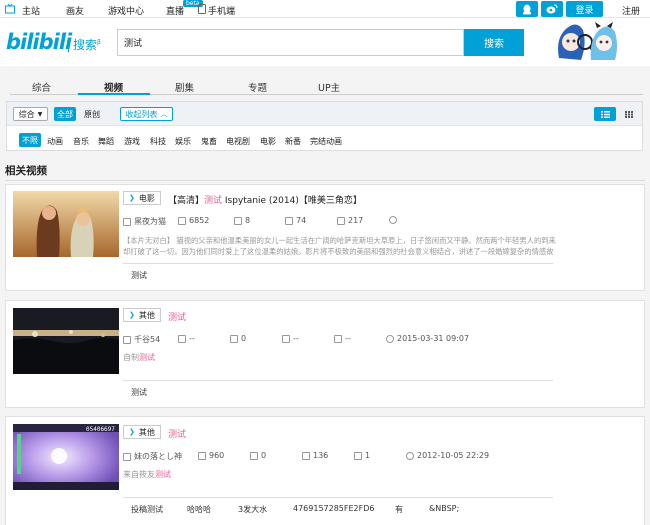 The image size is (650, 525). I want to click on section-title: 相关视频, so click(26, 171).